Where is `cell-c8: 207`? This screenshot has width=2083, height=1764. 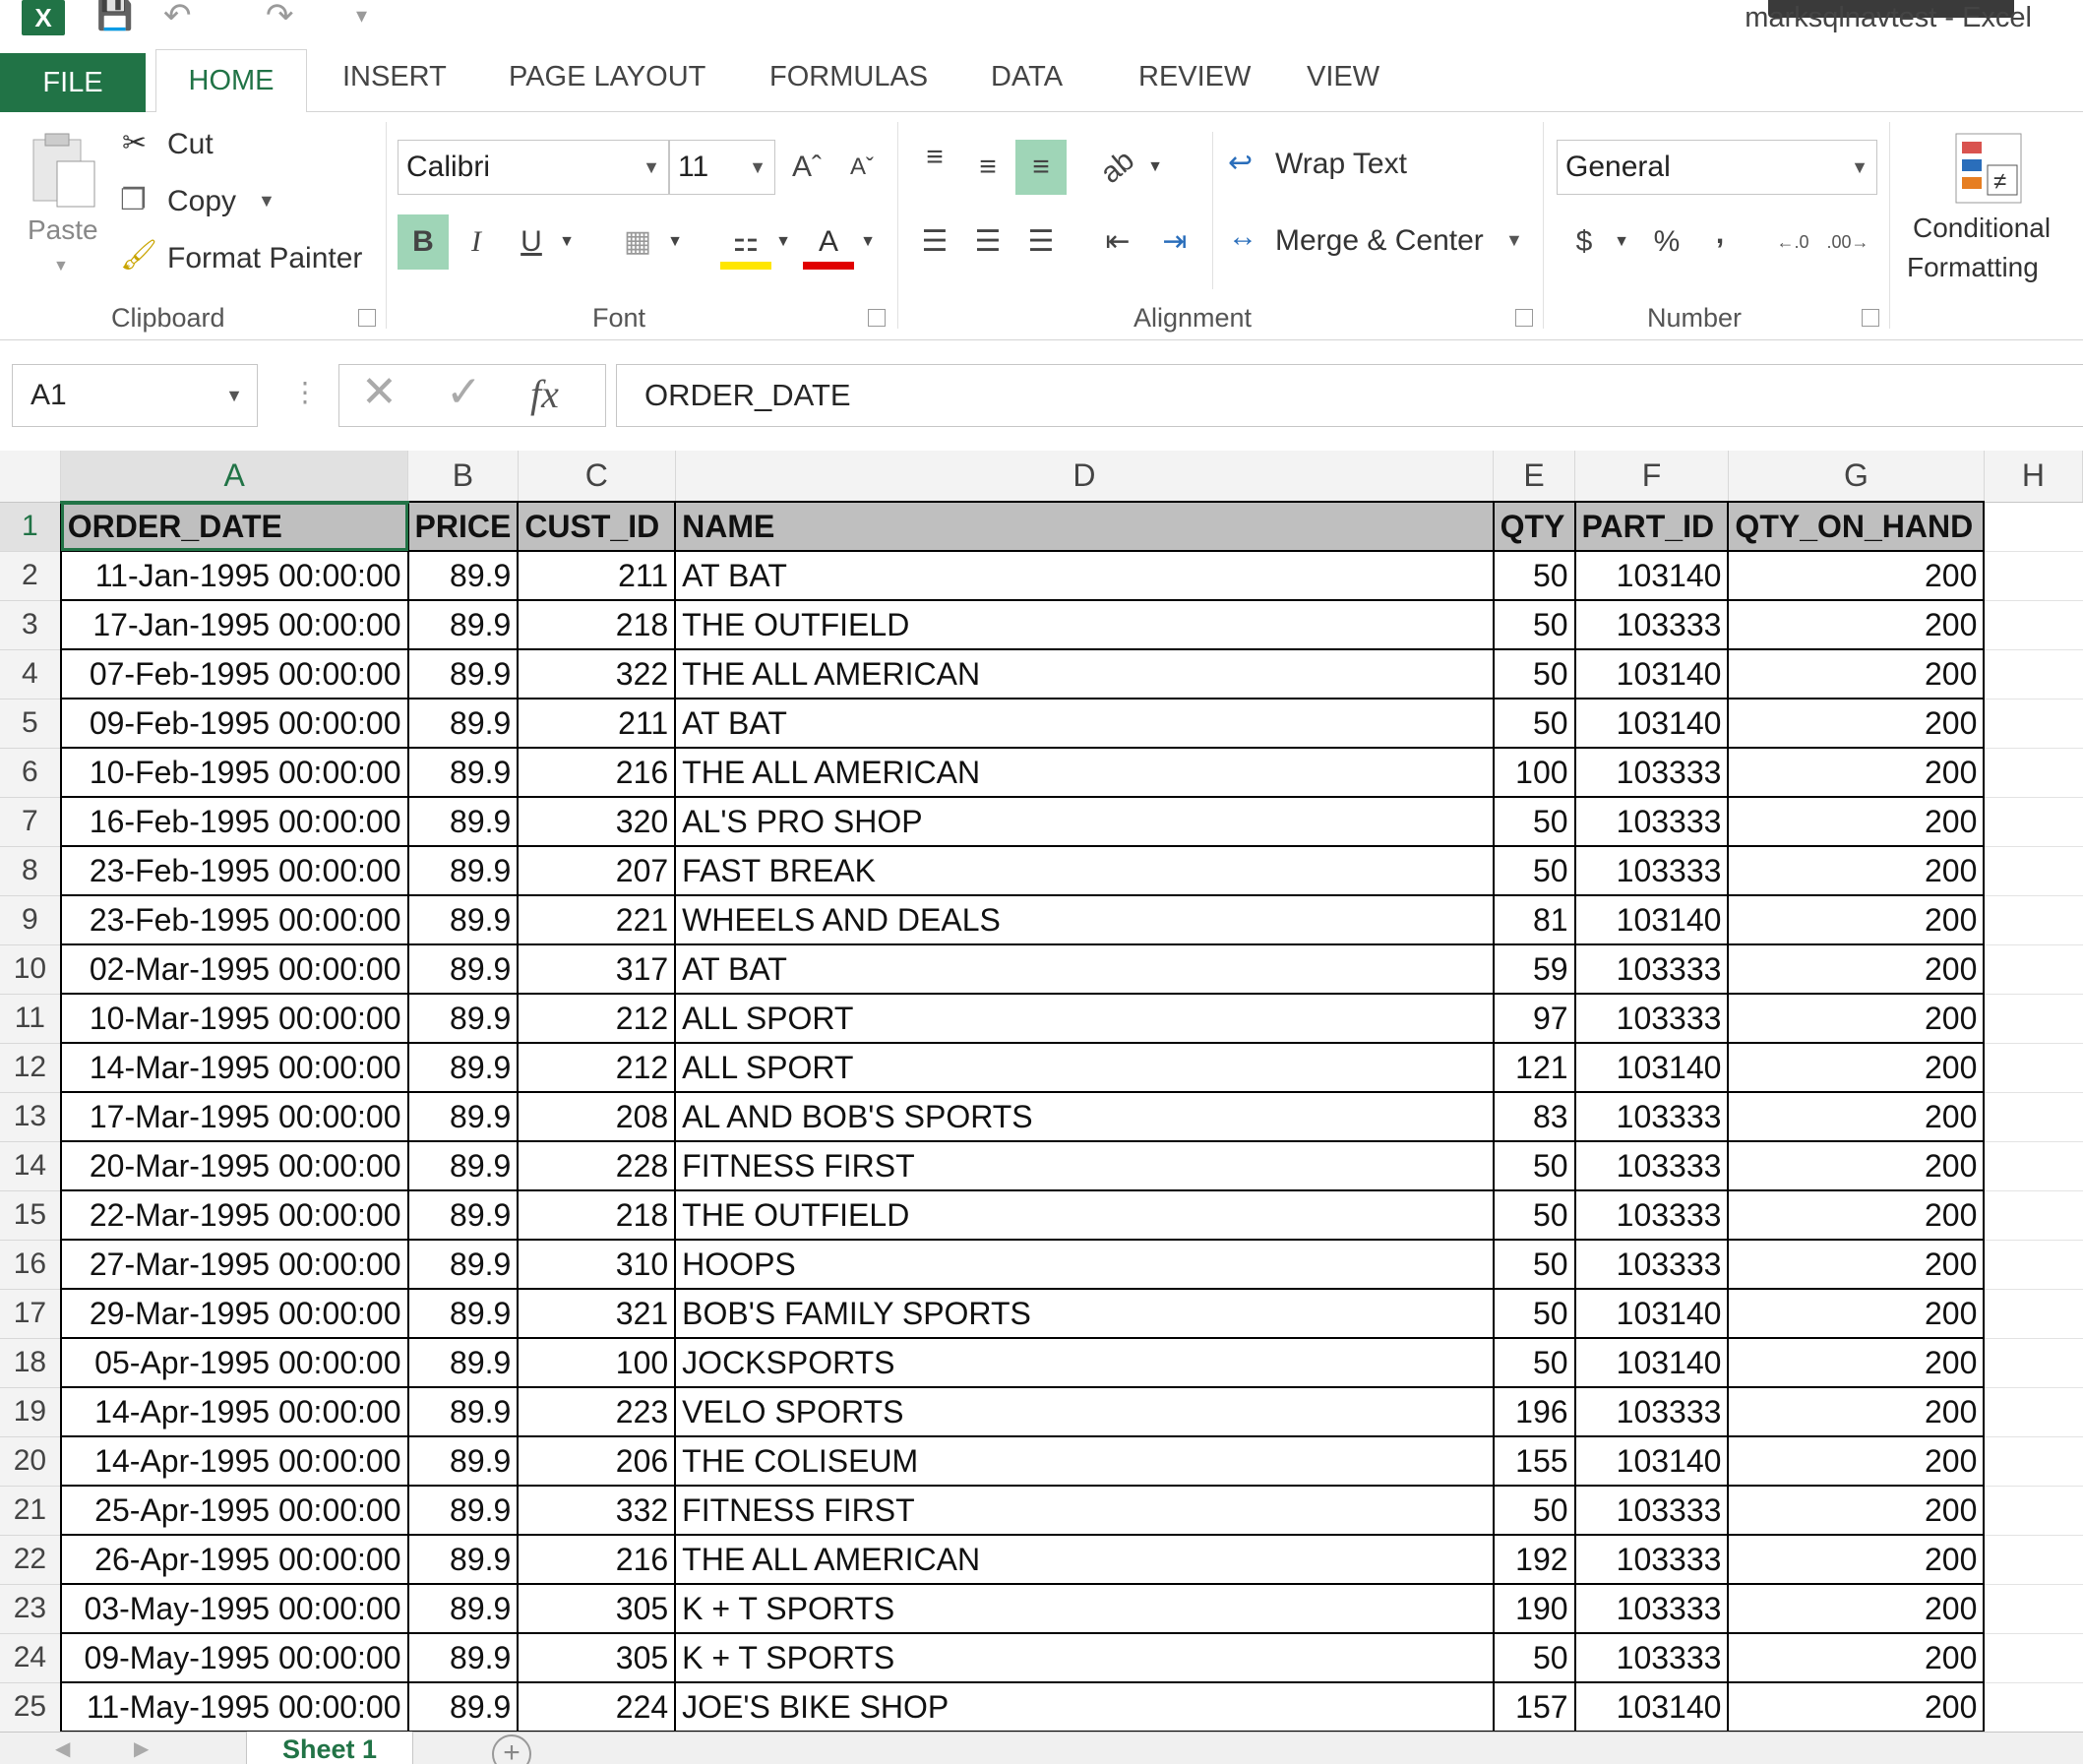 cell-c8: 207 is located at coordinates (597, 870).